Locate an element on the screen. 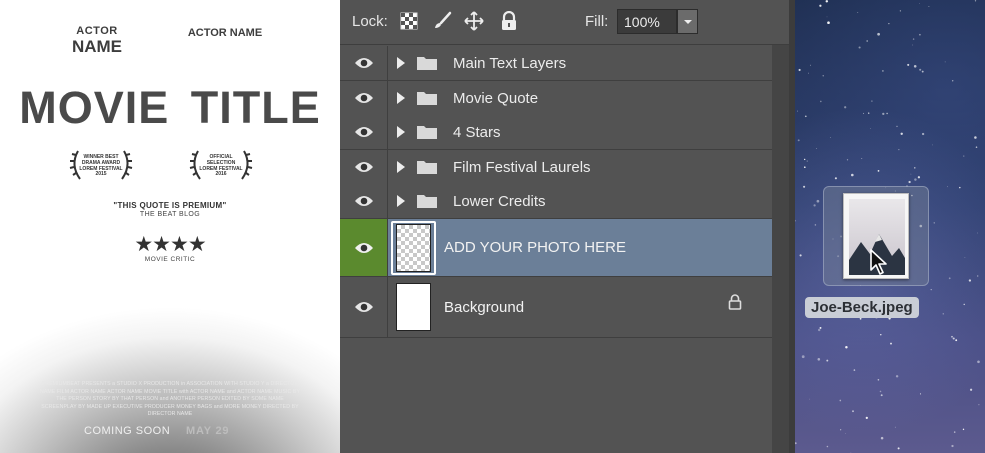 The width and height of the screenshot is (985, 453). layer-group-label: Movie Quote is located at coordinates (495, 98).